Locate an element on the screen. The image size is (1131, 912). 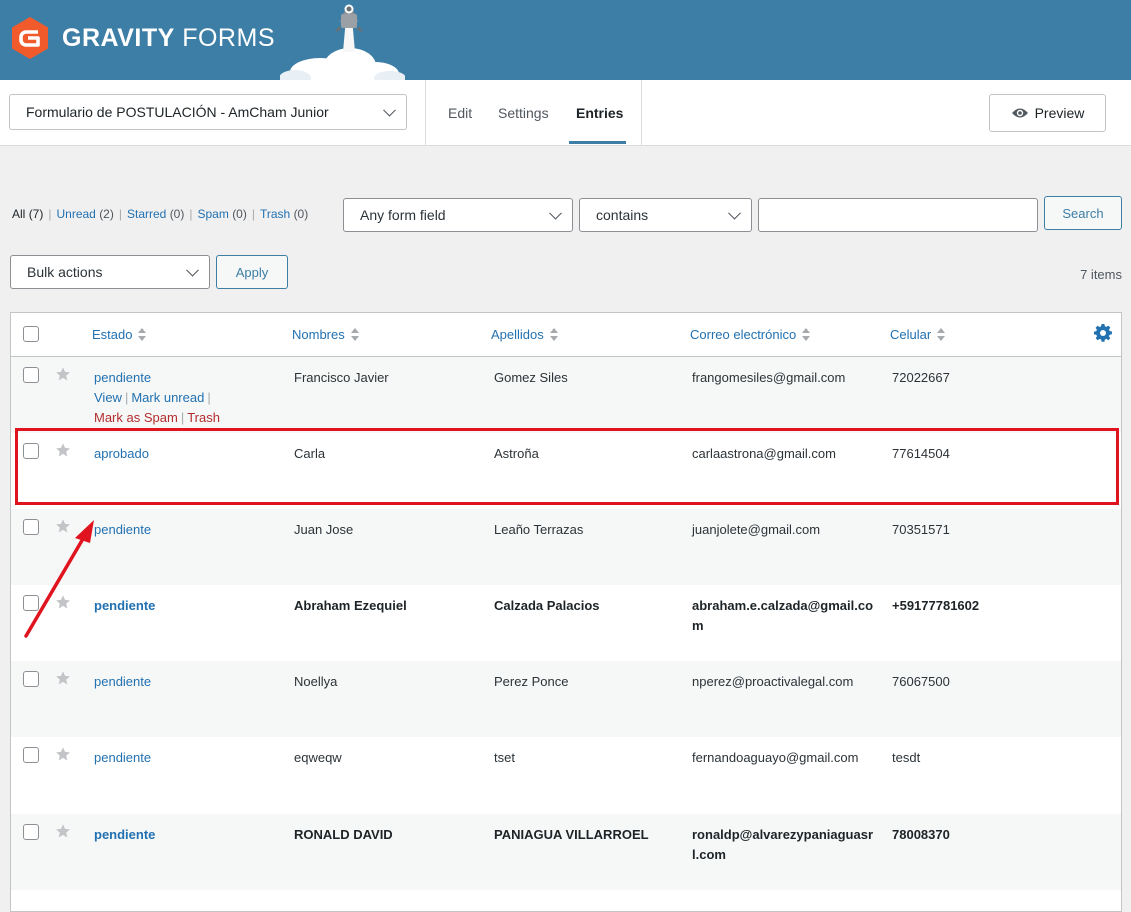
mark-spam-link: Mark as Spam is located at coordinates (136, 417).